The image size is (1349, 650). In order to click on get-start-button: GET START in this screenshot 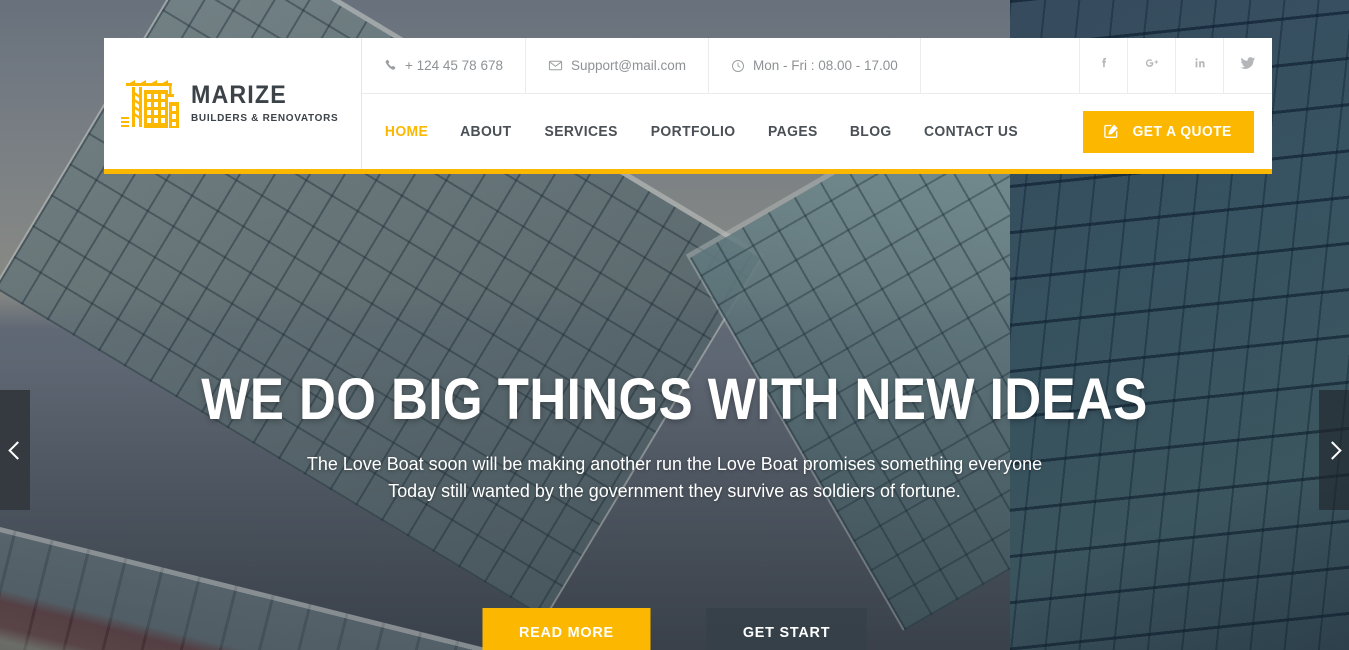, I will do `click(787, 629)`.